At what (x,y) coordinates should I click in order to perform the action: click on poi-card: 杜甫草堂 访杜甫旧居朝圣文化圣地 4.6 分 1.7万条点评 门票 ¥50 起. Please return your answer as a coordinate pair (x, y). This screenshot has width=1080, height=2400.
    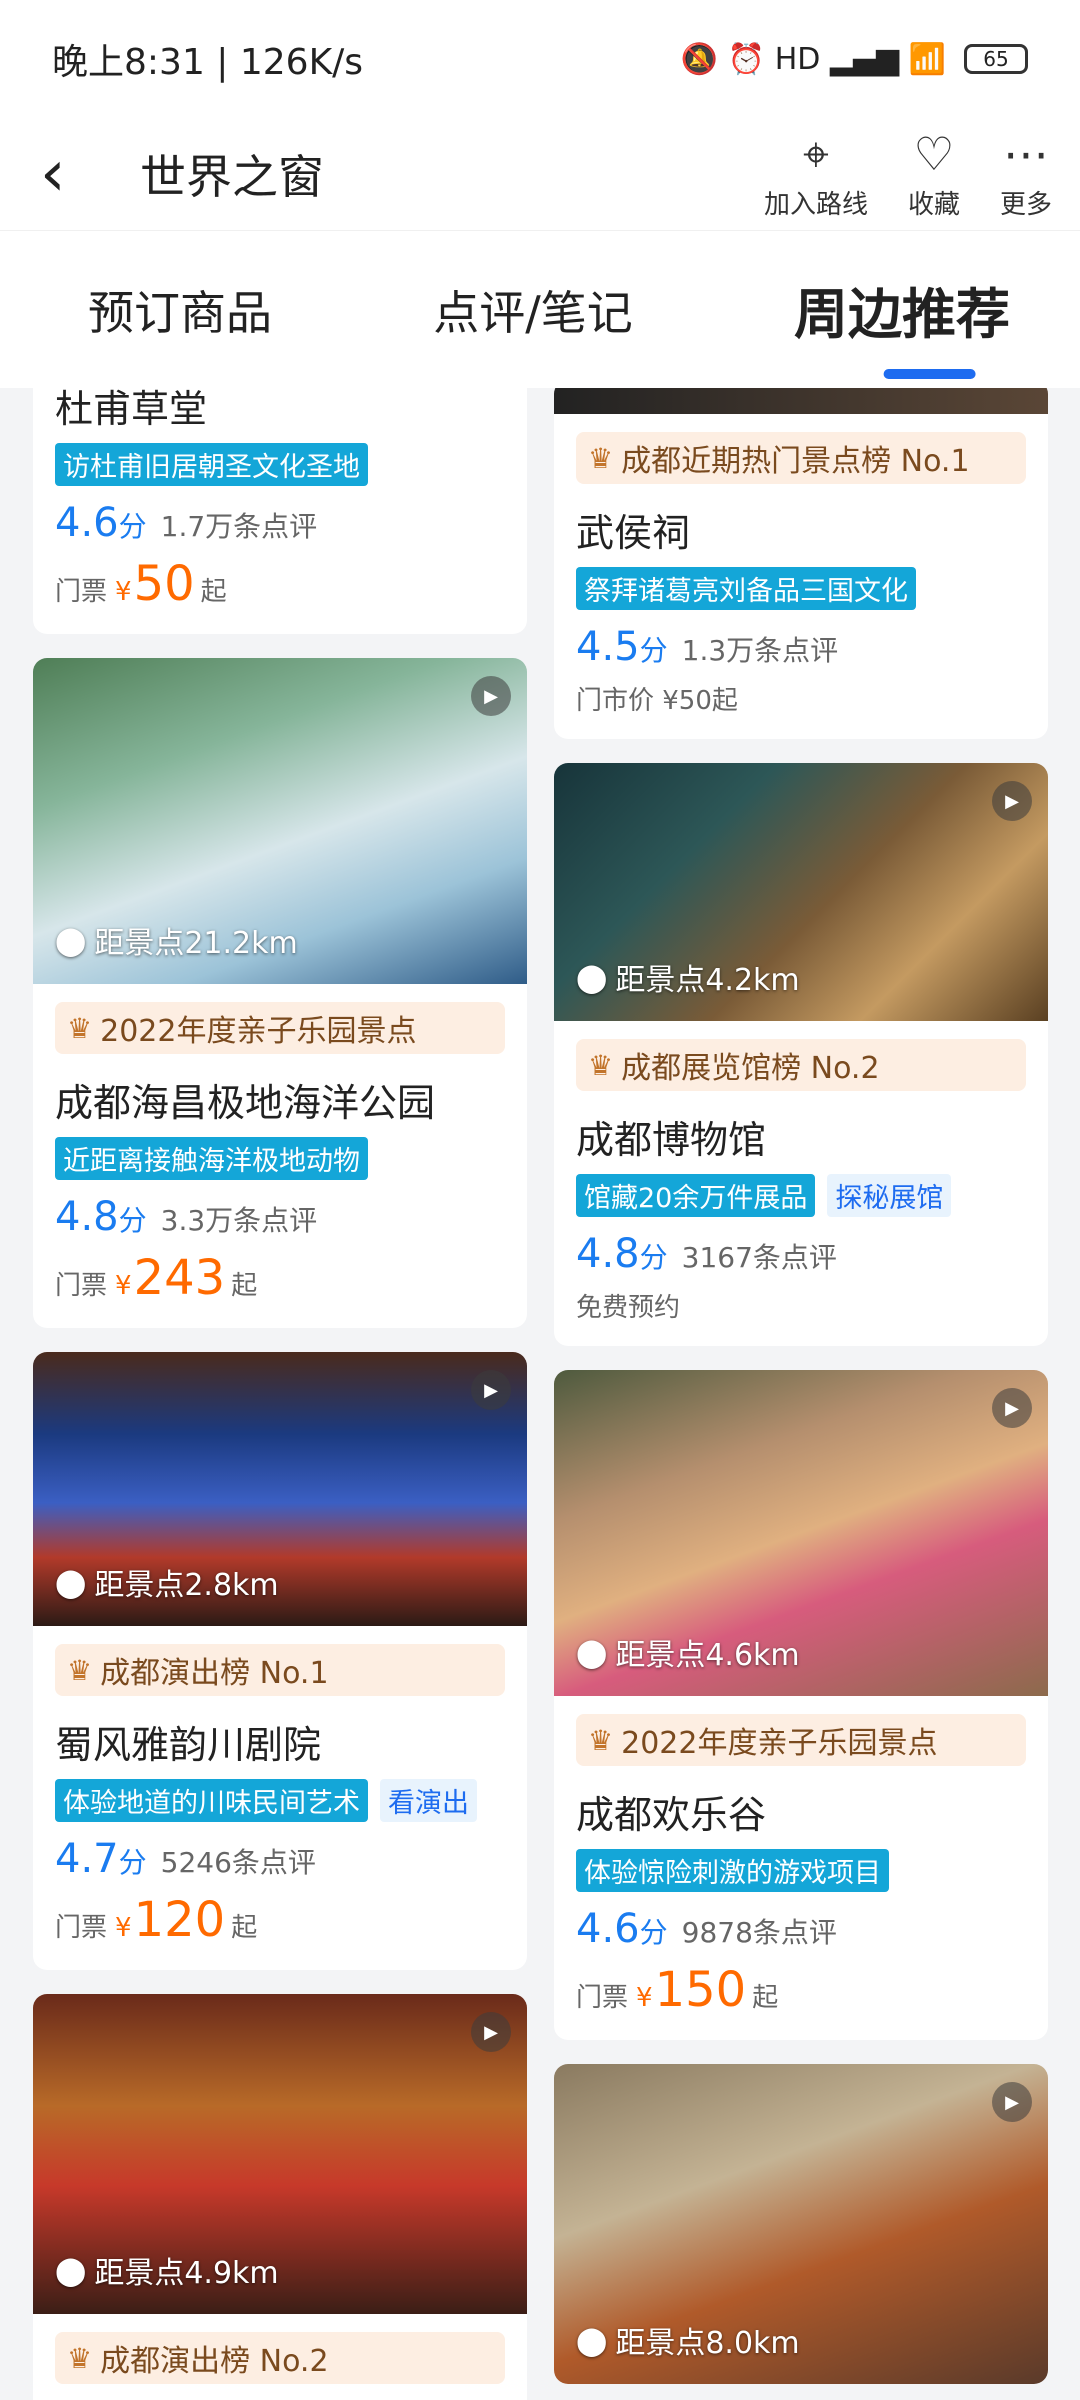
    Looking at the image, I should click on (280, 511).